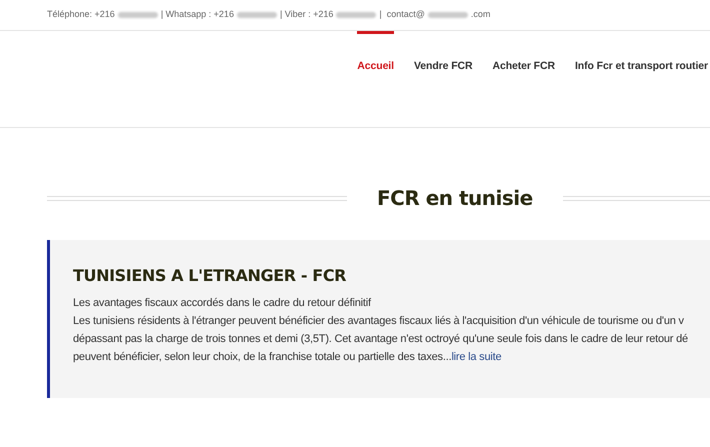  What do you see at coordinates (476, 357) in the screenshot?
I see `read-more-link: lire la suite` at bounding box center [476, 357].